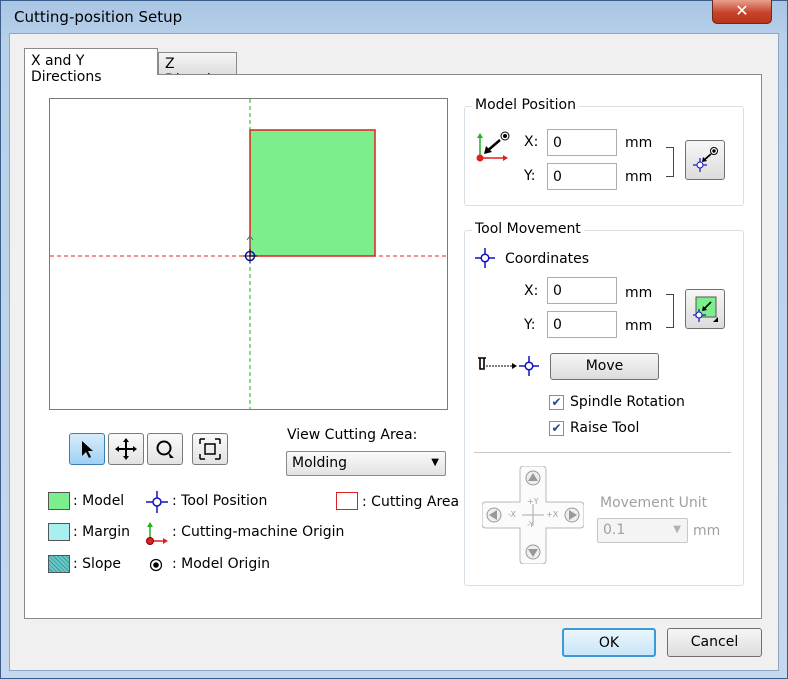  I want to click on legend-model-origin: : Model Origin, so click(221, 564).